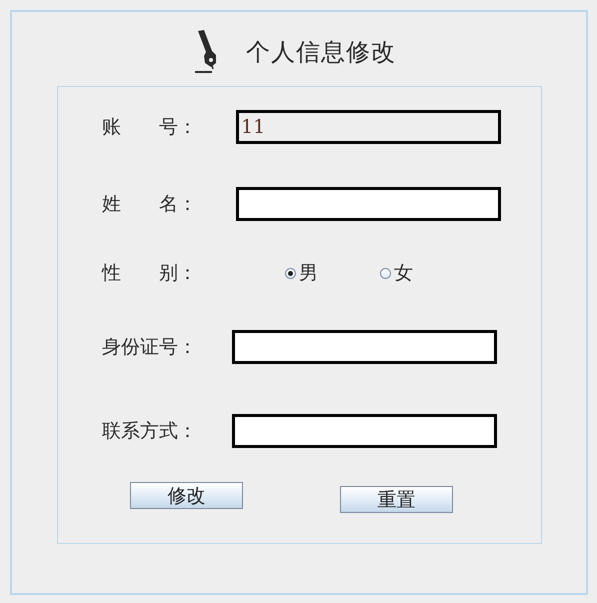 The image size is (597, 603). I want to click on radio-option: 男, so click(332, 273).